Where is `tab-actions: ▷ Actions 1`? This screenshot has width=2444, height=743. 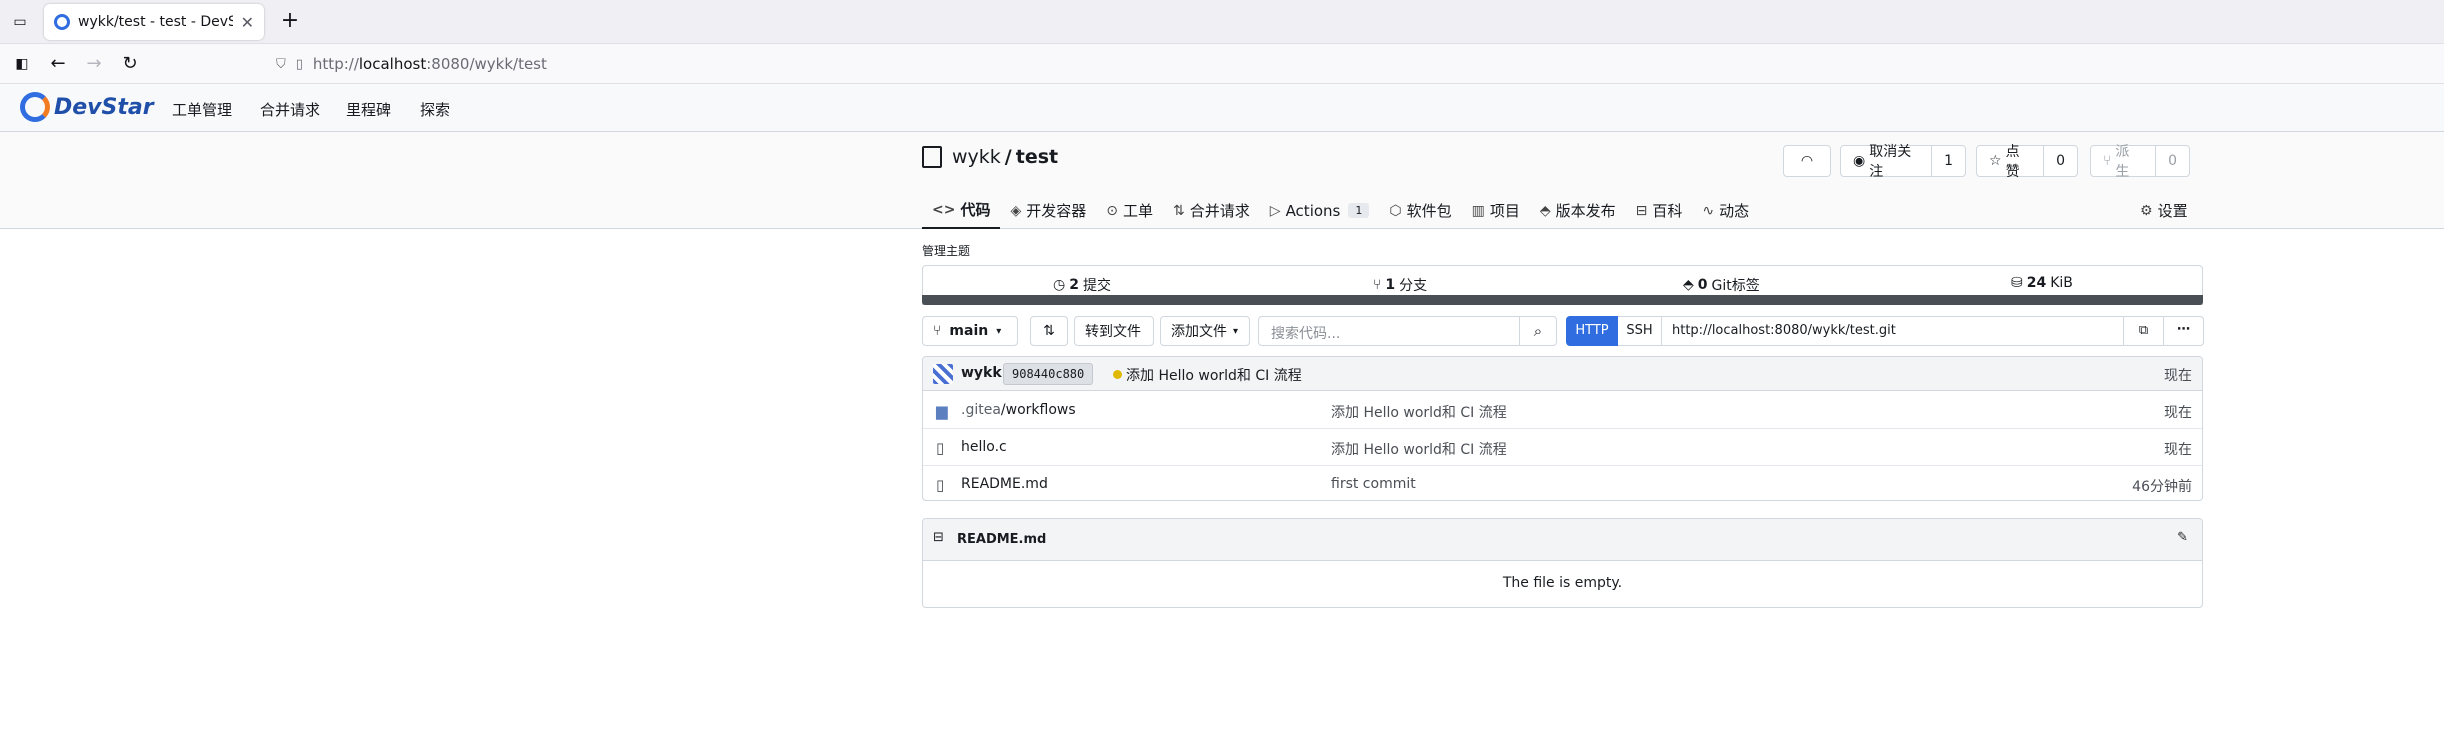
tab-actions: ▷ Actions 1 is located at coordinates (1320, 210).